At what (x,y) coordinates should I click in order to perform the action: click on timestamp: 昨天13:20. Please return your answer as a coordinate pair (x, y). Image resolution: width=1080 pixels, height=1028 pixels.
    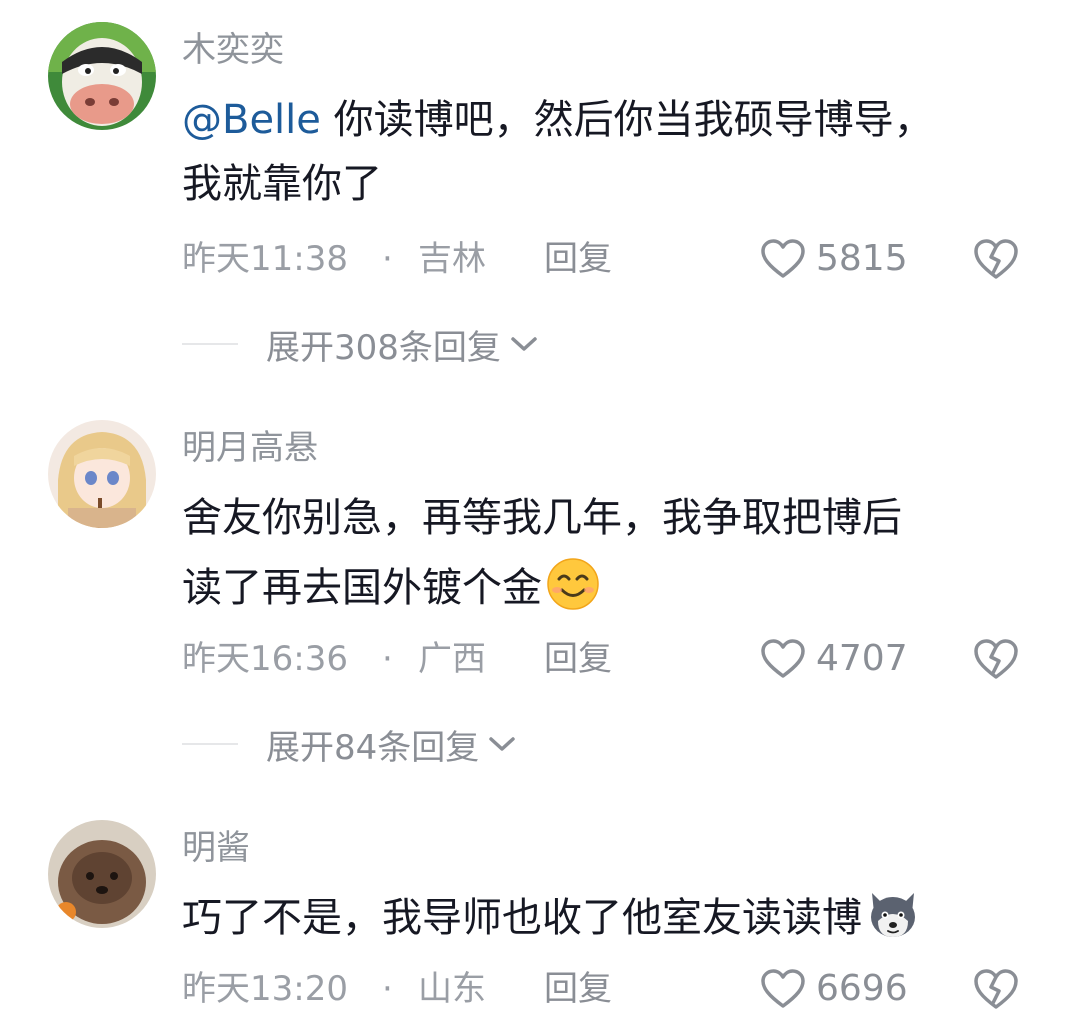
    Looking at the image, I should click on (265, 989).